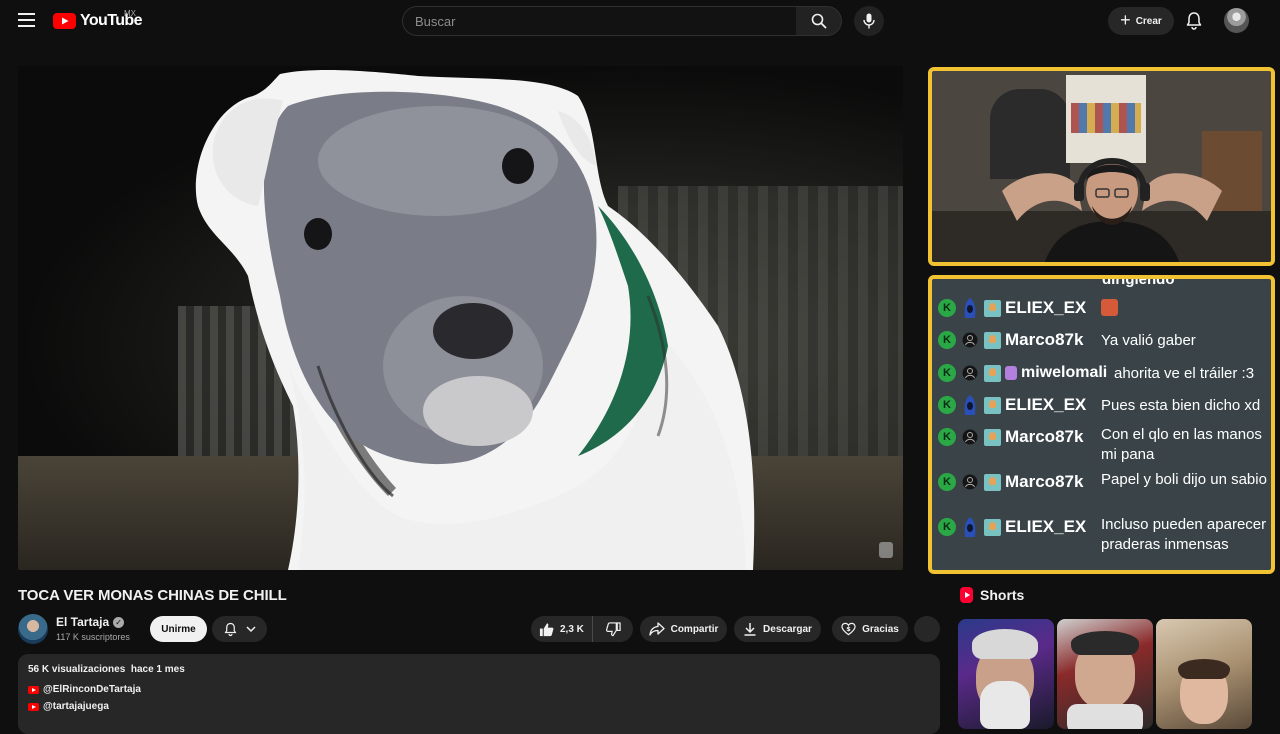  I want to click on thumbs-down-icon, so click(613, 628).